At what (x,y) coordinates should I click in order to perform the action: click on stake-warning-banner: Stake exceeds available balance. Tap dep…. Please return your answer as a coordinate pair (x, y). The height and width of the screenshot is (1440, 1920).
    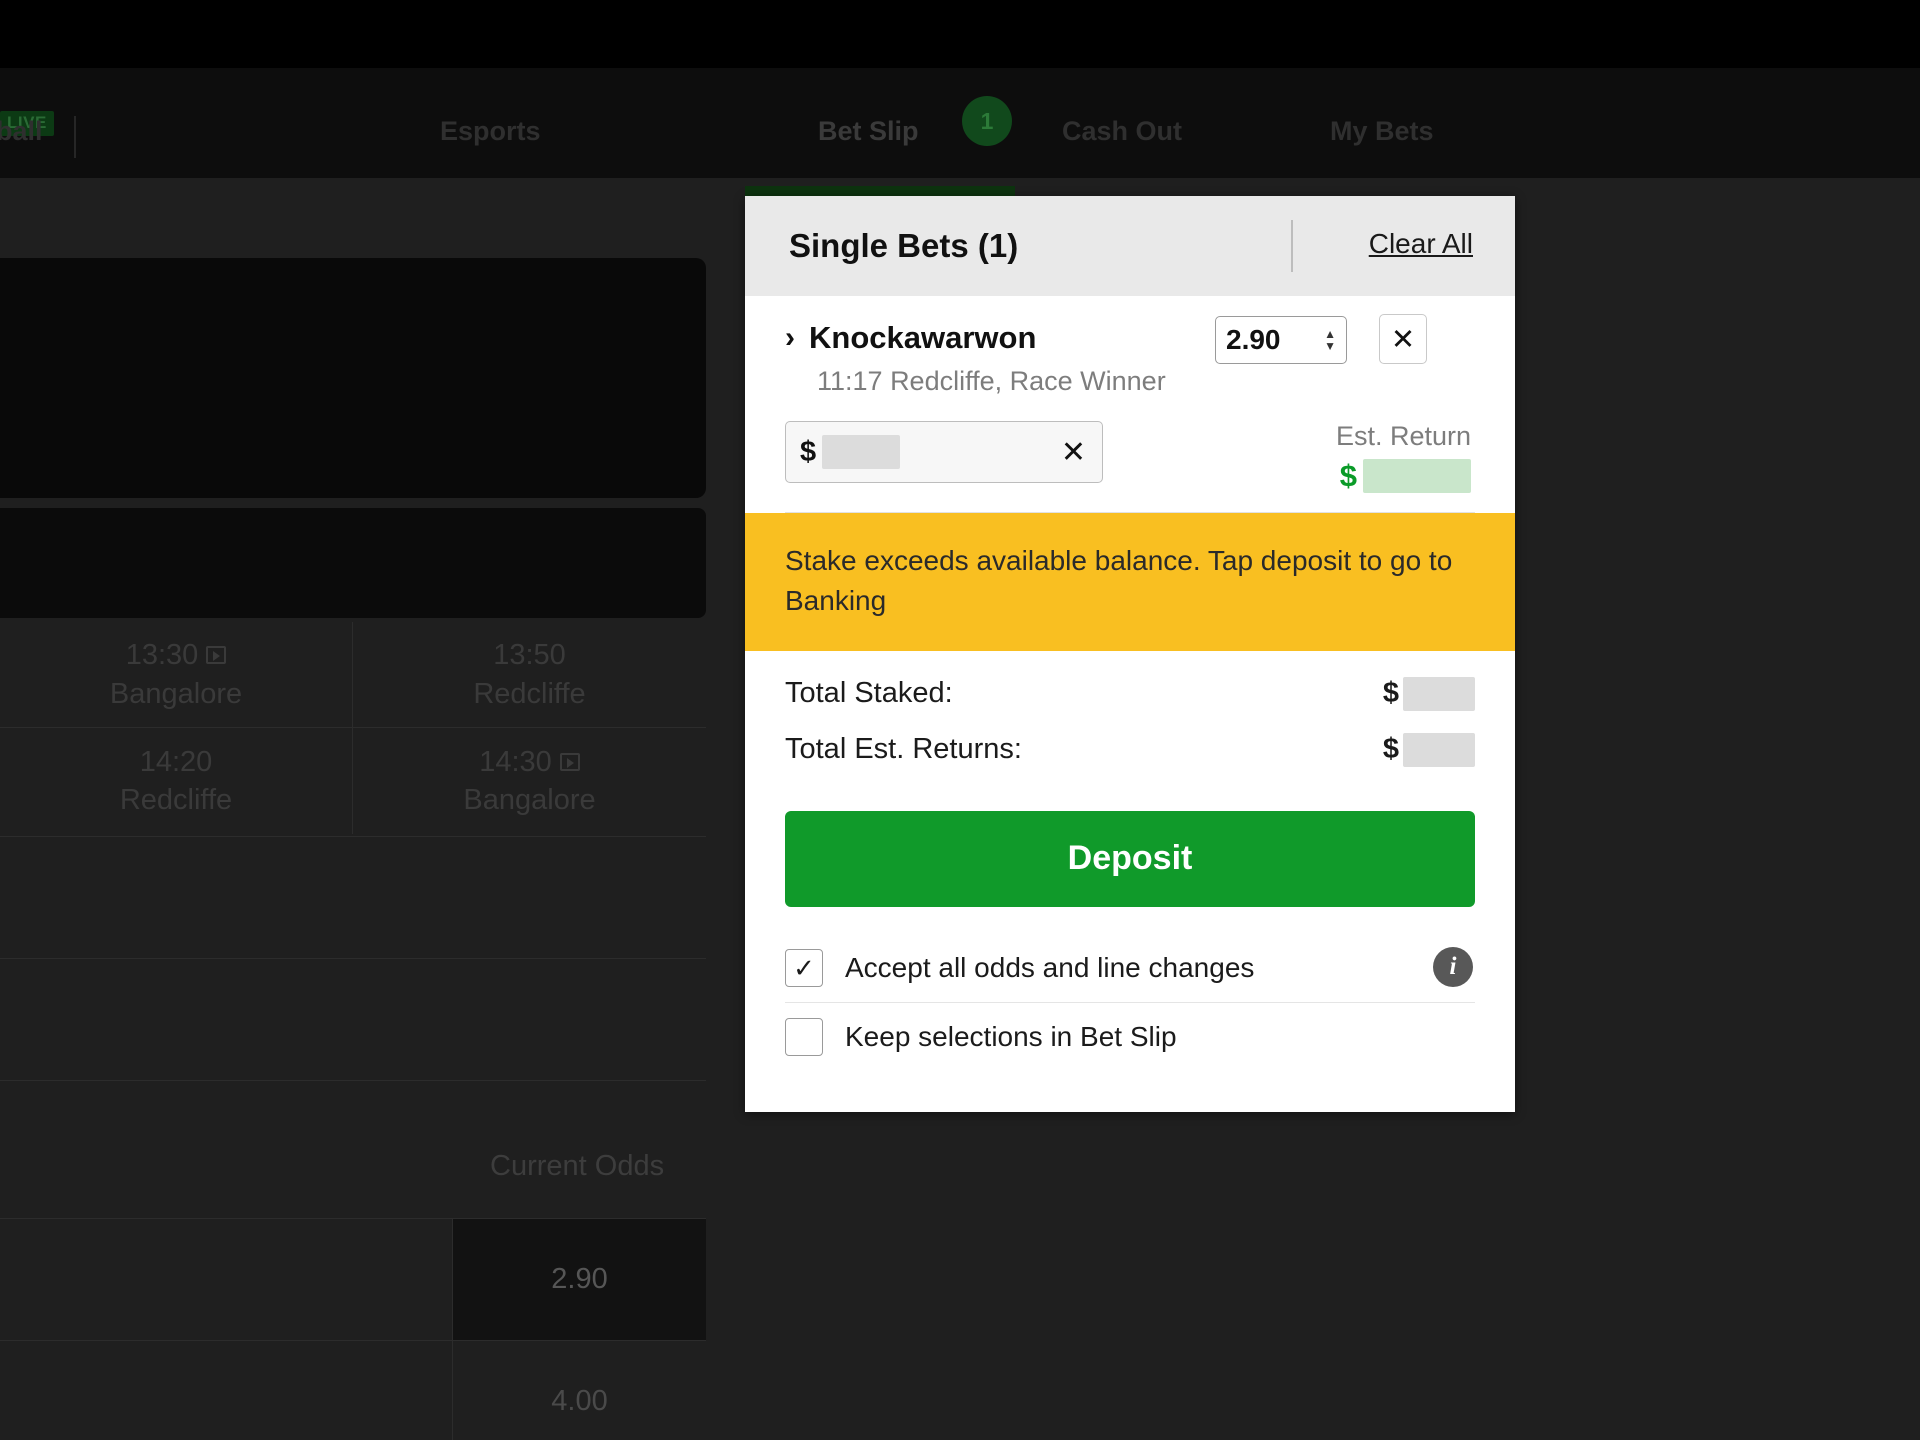
    Looking at the image, I should click on (1130, 582).